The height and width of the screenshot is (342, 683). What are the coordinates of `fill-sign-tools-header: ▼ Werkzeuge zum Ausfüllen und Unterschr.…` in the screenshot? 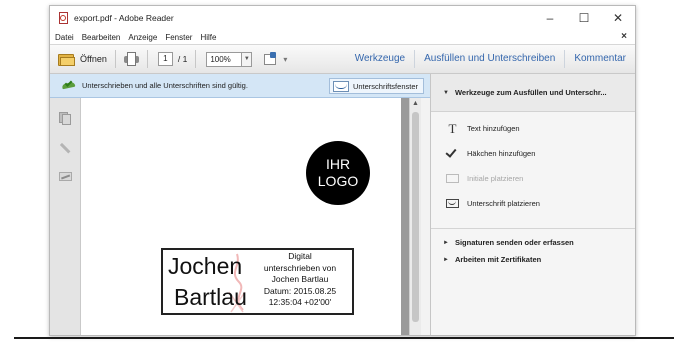 It's located at (533, 93).